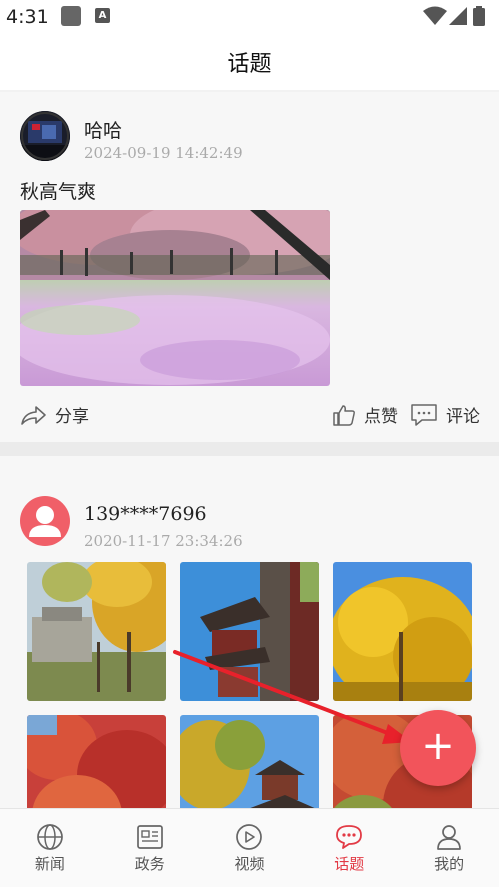 This screenshot has width=499, height=887. I want to click on comment-button: 评论, so click(445, 414).